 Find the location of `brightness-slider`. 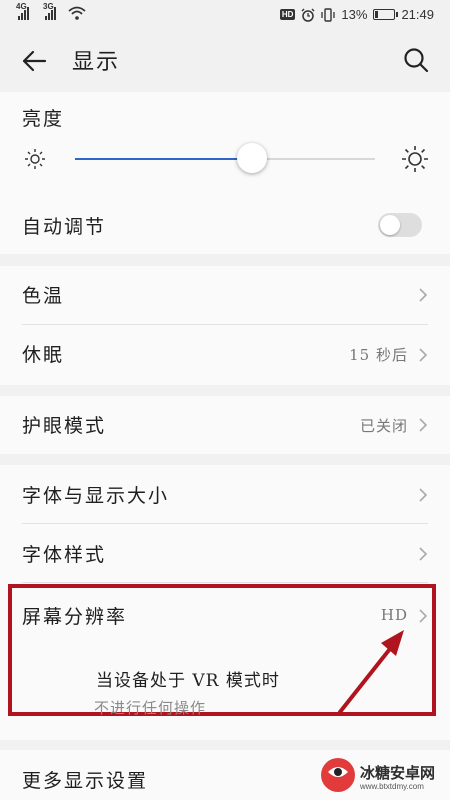

brightness-slider is located at coordinates (225, 158).